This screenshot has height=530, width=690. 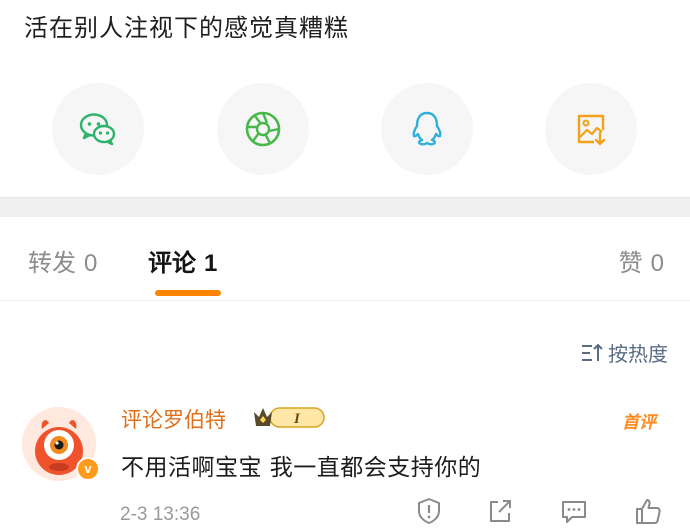 I want to click on reply-button, so click(x=574, y=511).